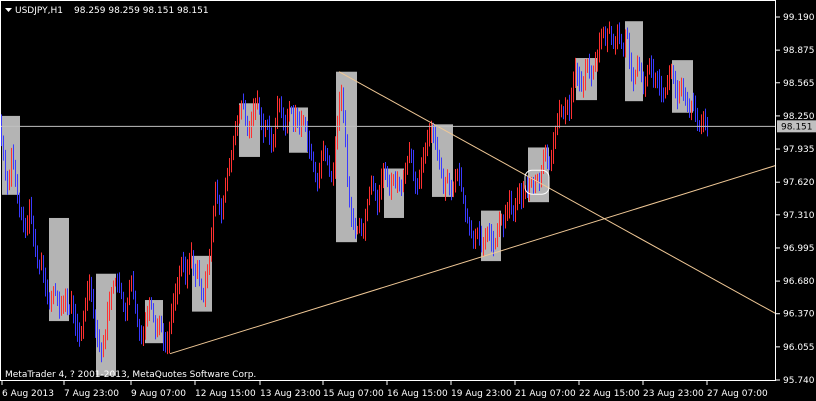 The image size is (816, 401). Describe the element at coordinates (799, 183) in the screenshot. I see `y-tick-label: 97.620` at that location.